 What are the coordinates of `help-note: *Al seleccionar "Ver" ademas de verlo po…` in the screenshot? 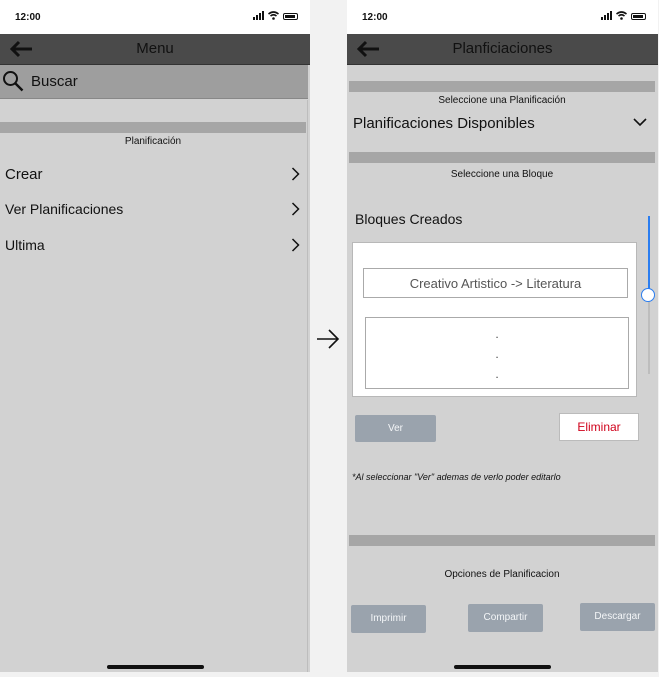 It's located at (456, 477).